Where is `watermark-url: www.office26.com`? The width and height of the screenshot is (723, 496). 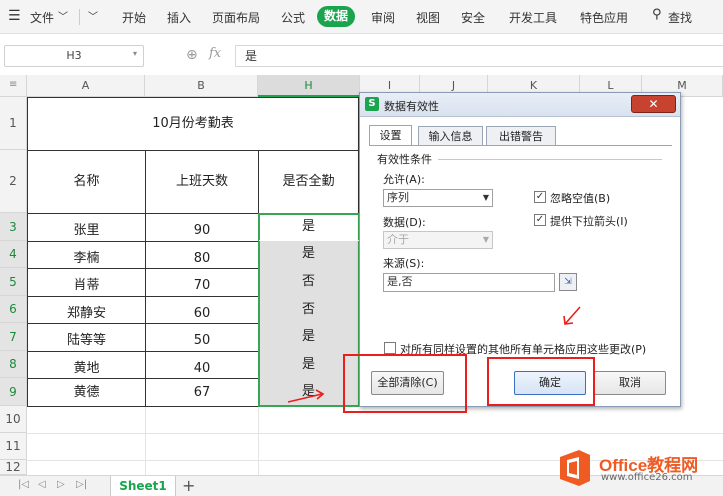
watermark-url: www.office26.com is located at coordinates (647, 477).